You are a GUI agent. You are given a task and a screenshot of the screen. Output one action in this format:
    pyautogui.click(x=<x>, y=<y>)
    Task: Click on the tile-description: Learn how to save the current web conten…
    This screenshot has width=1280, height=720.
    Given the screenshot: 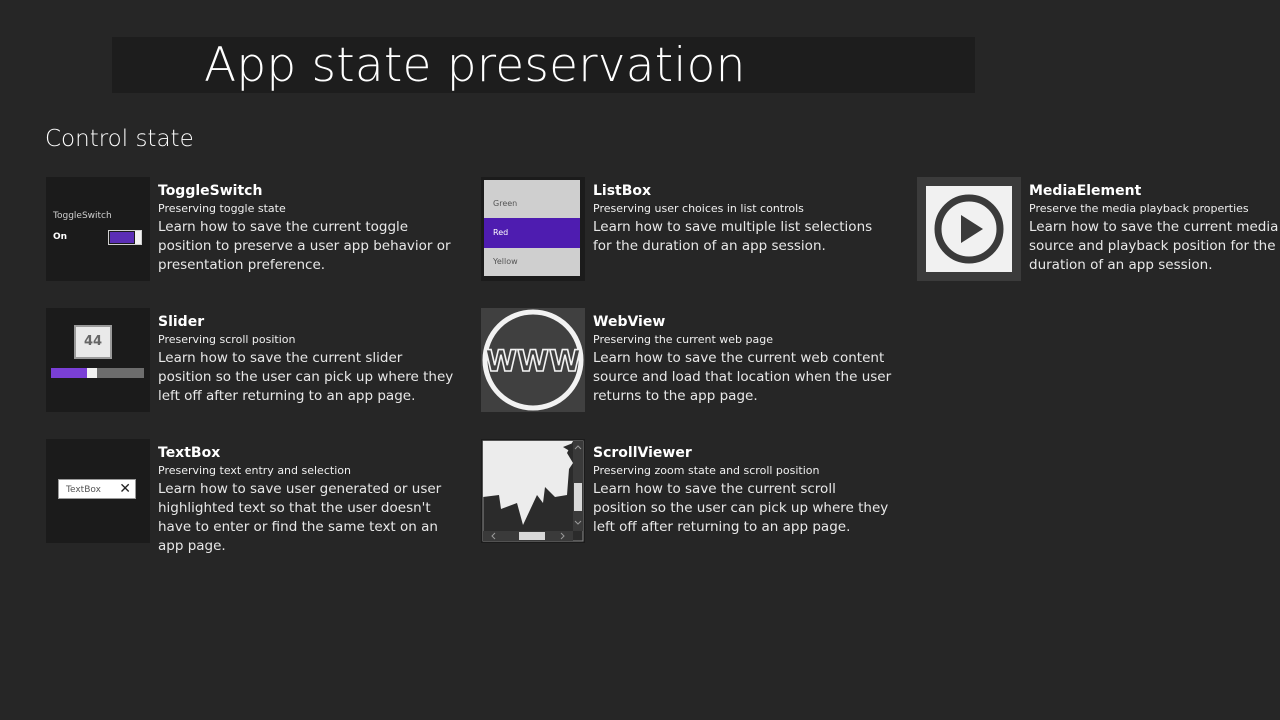 What is the action you would take?
    pyautogui.click(x=742, y=377)
    